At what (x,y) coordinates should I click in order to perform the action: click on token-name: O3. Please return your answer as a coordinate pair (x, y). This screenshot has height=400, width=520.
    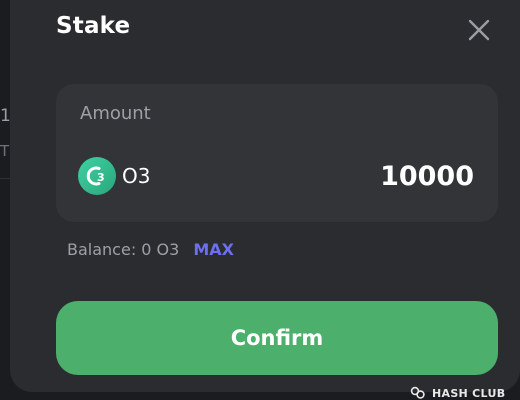
    Looking at the image, I should click on (136, 176).